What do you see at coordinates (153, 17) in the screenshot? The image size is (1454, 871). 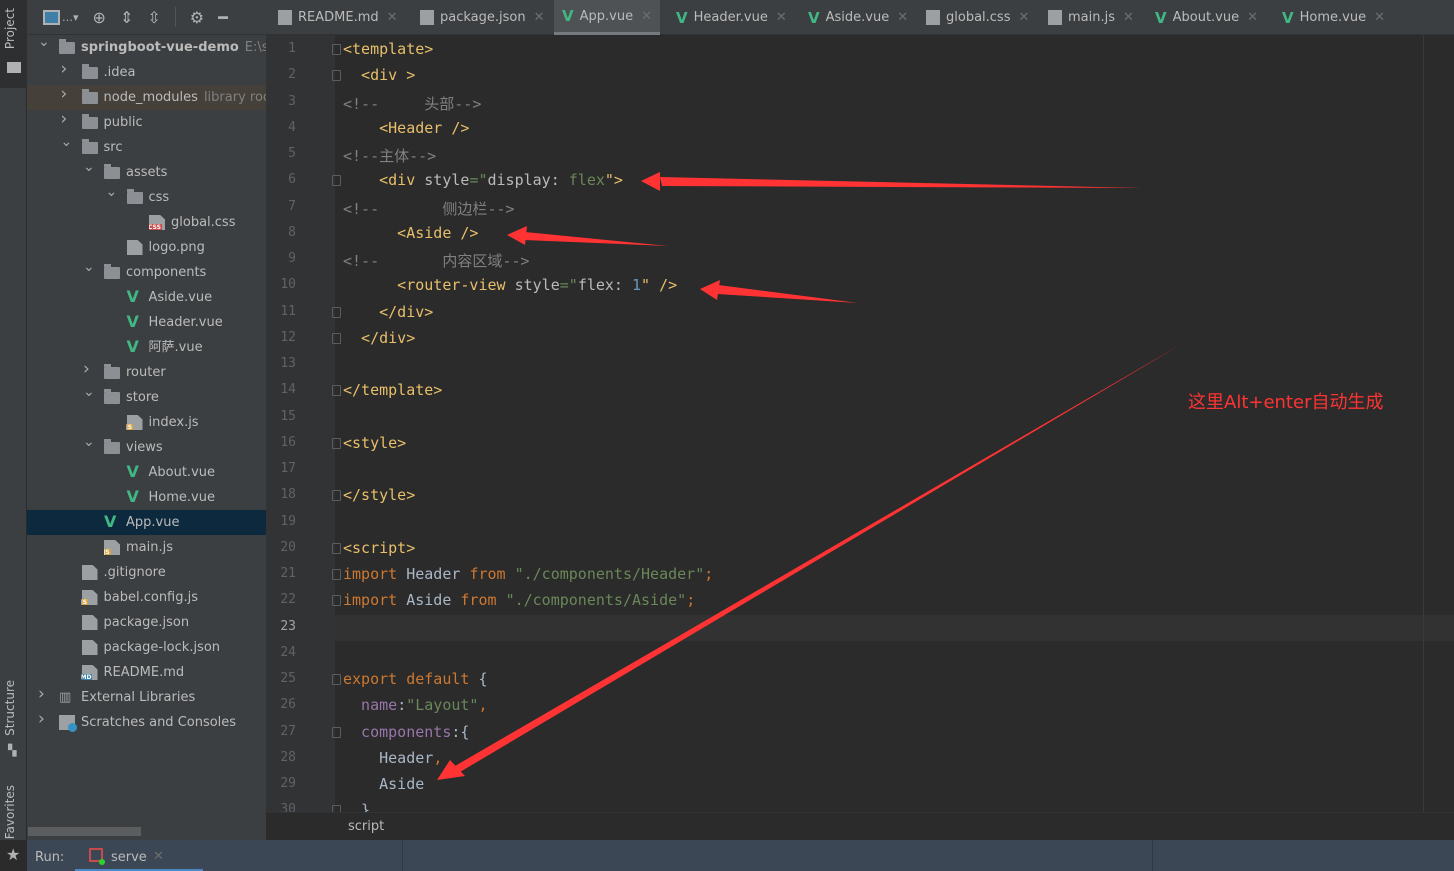 I see `collapse-all-icon: ⇳` at bounding box center [153, 17].